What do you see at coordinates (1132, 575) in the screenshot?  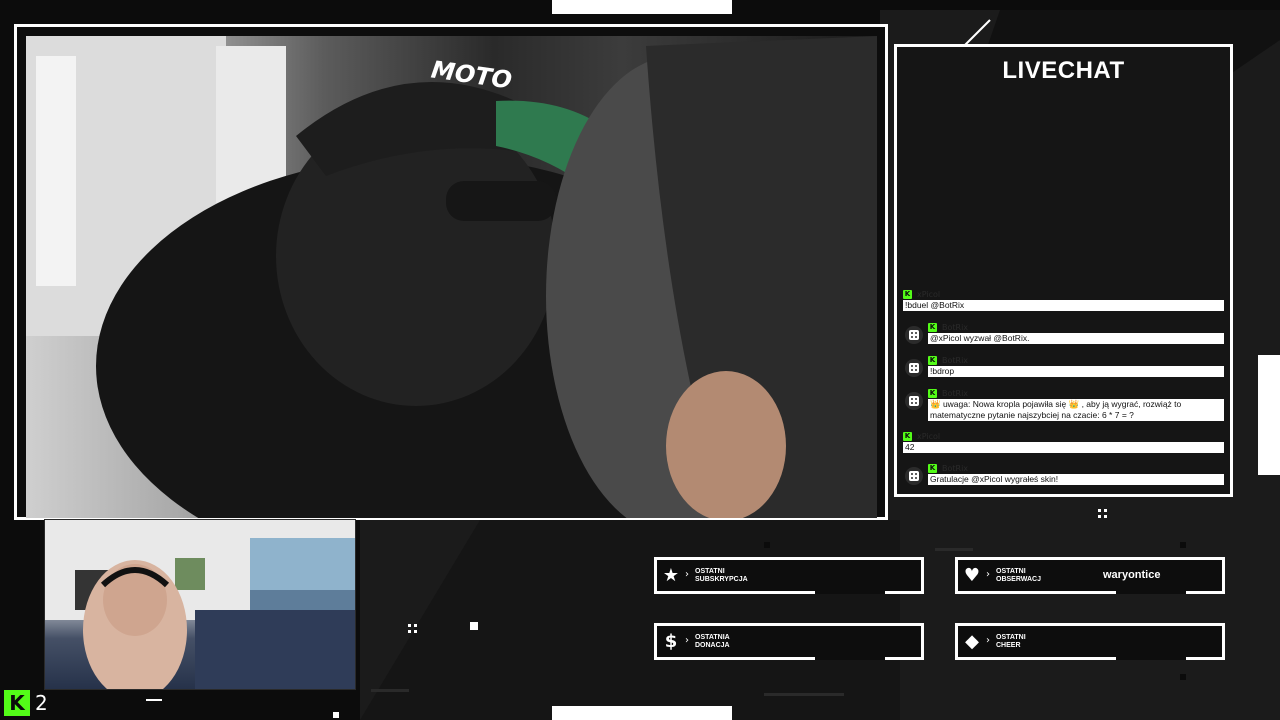 I see `alert-value: waryontice` at bounding box center [1132, 575].